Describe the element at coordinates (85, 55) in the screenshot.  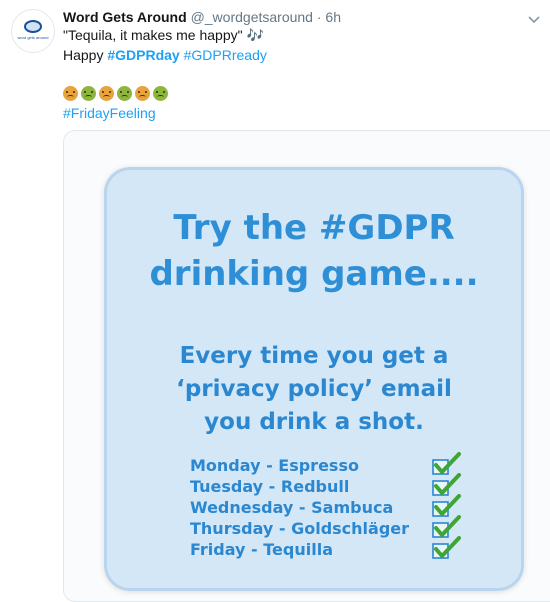
I see `tweet-text-prefix: Happy` at that location.